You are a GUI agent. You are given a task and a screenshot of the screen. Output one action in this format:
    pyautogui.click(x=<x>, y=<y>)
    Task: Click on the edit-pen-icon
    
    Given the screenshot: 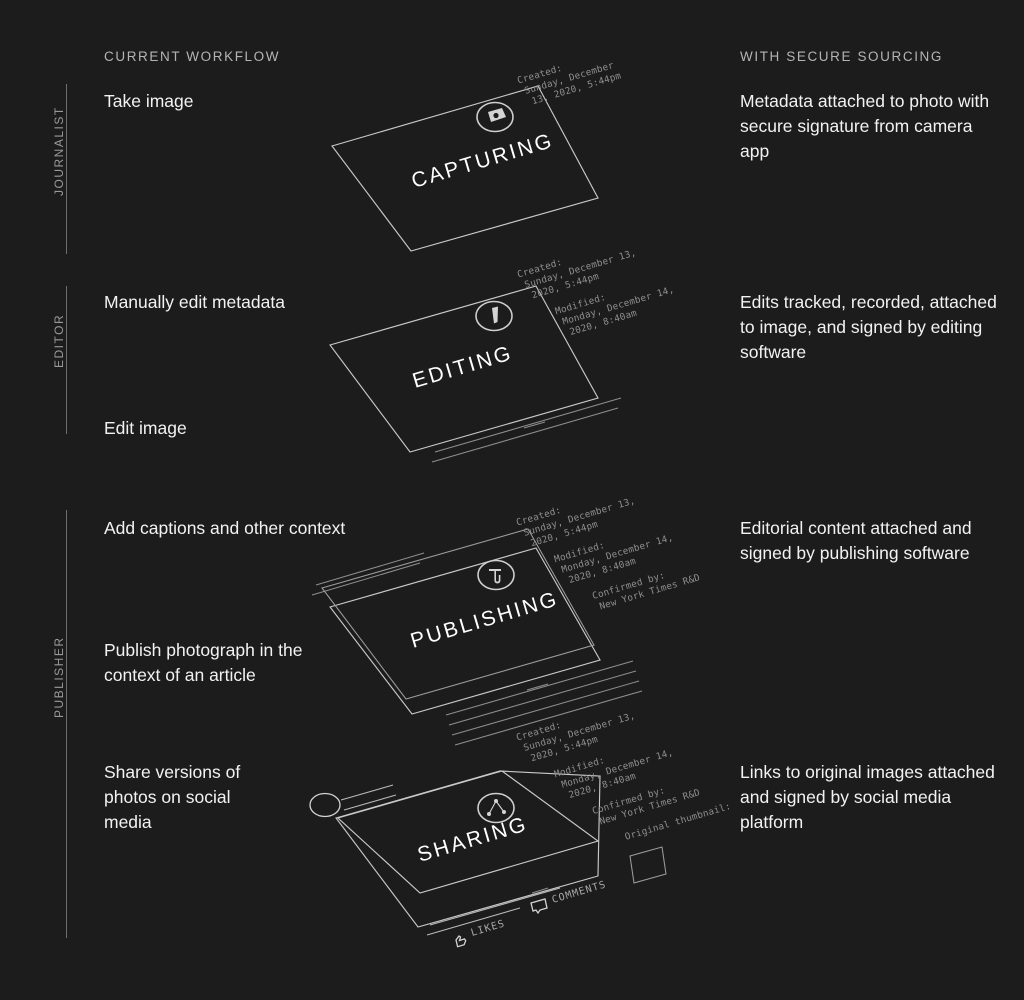 What is the action you would take?
    pyautogui.click(x=494, y=316)
    